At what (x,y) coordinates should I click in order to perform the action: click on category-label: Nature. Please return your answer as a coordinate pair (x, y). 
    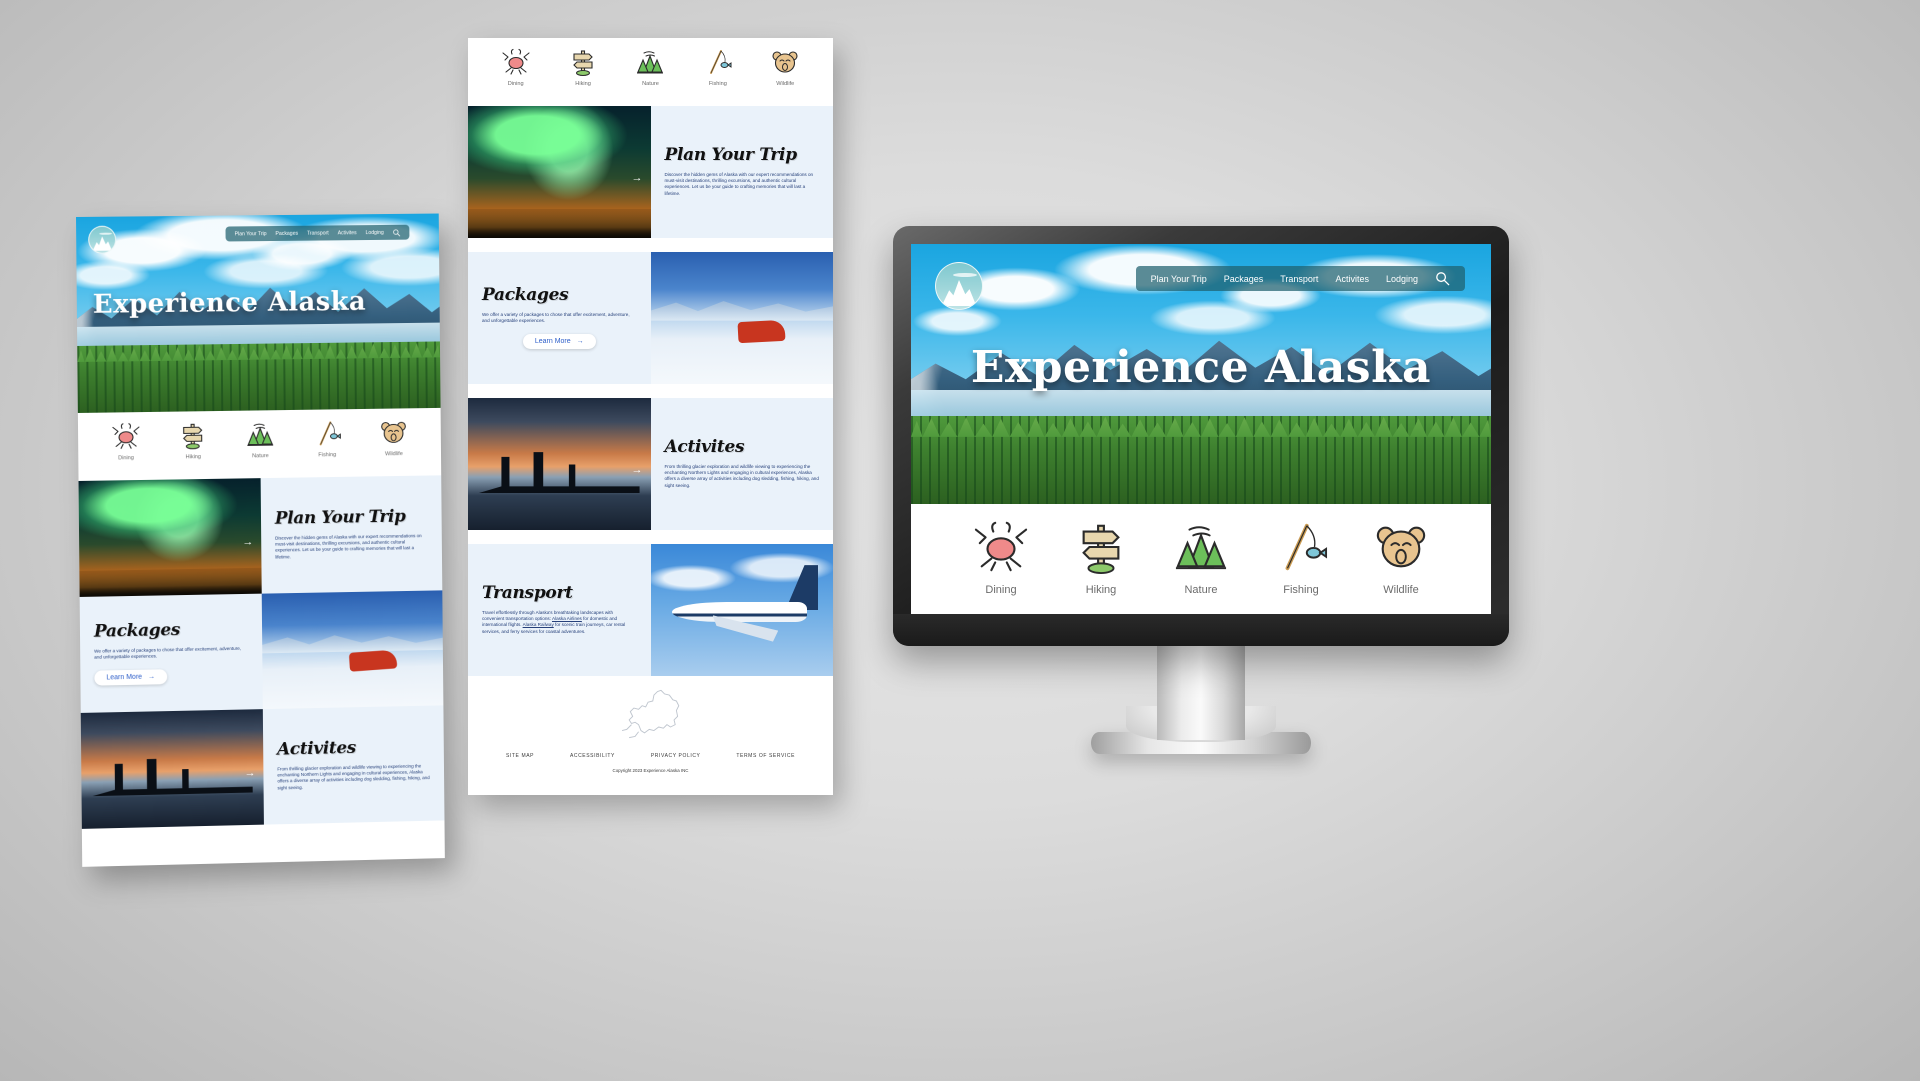
    Looking at the image, I should click on (260, 456).